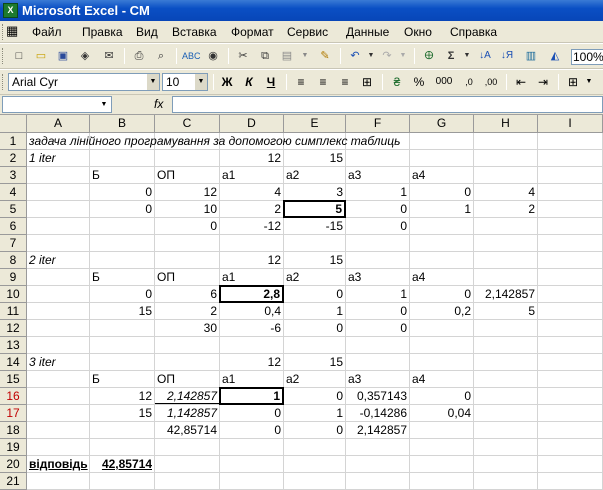 Image resolution: width=603 pixels, height=490 pixels. Describe the element at coordinates (191, 56) in the screenshot. I see `spelling-icon: ABC` at that location.